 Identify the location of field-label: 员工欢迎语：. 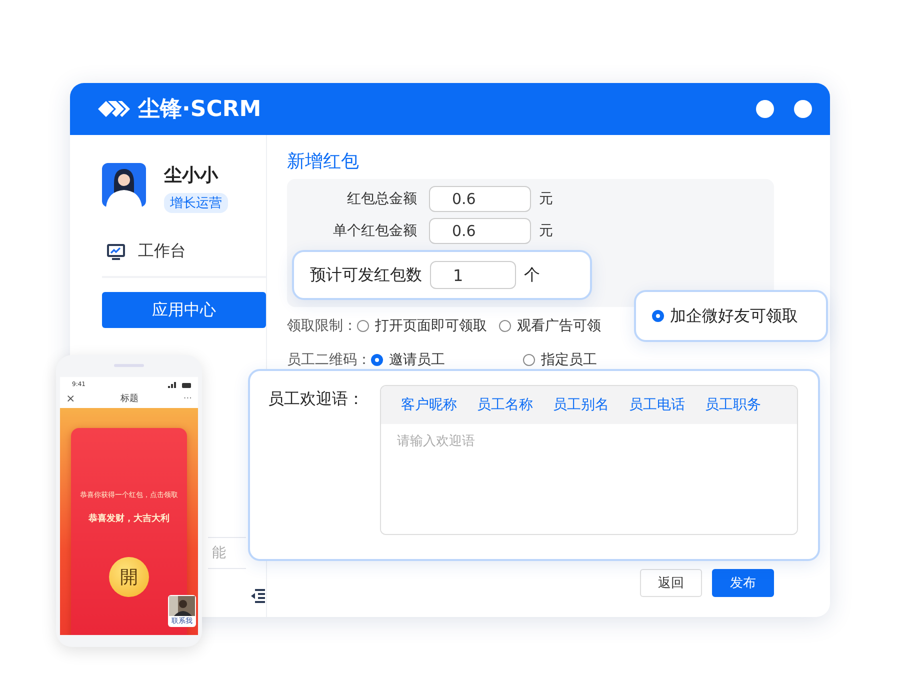
(316, 399).